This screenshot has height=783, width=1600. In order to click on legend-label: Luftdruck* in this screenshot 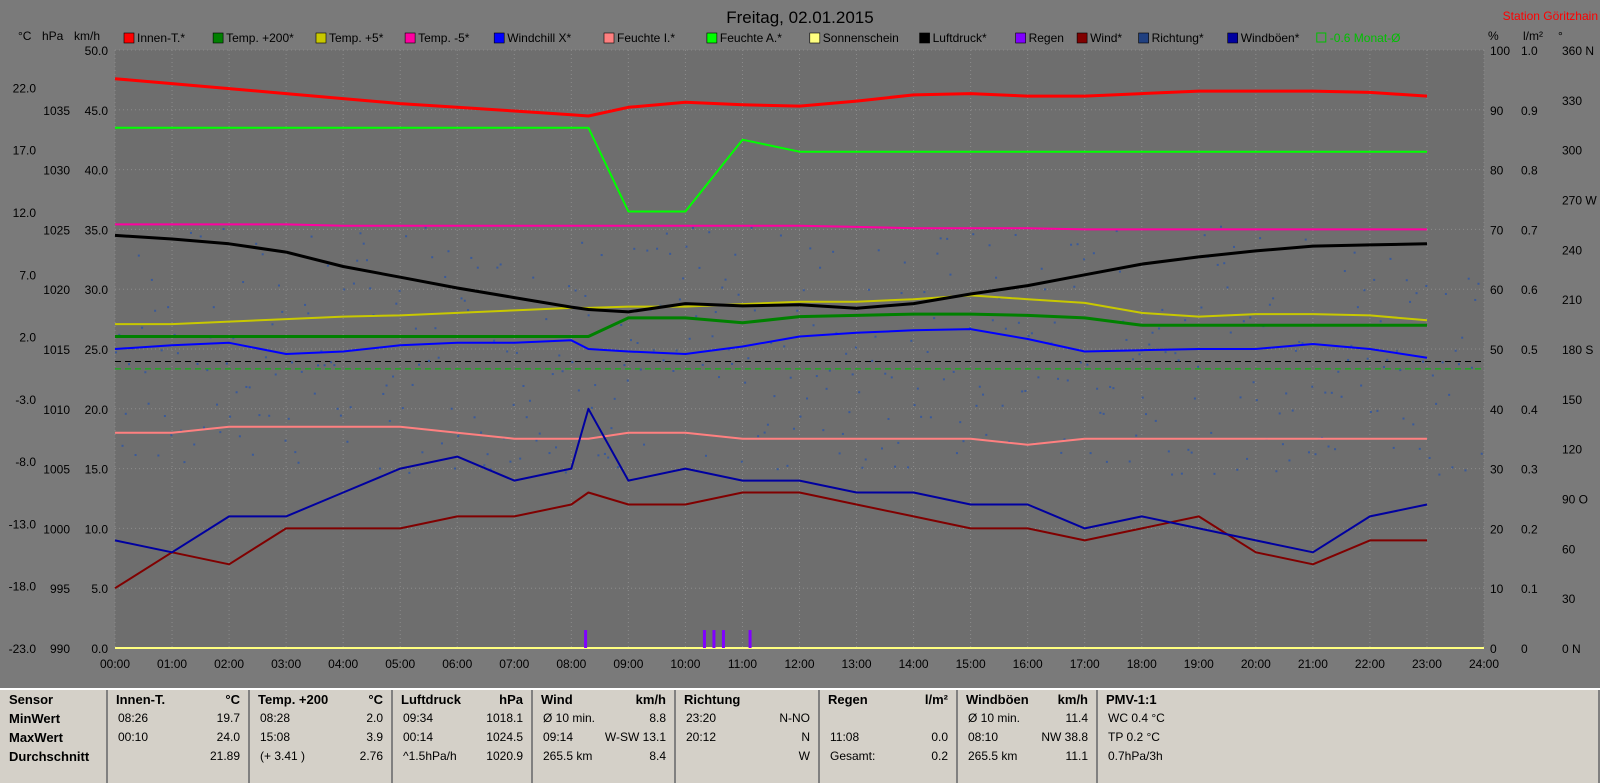, I will do `click(960, 38)`.